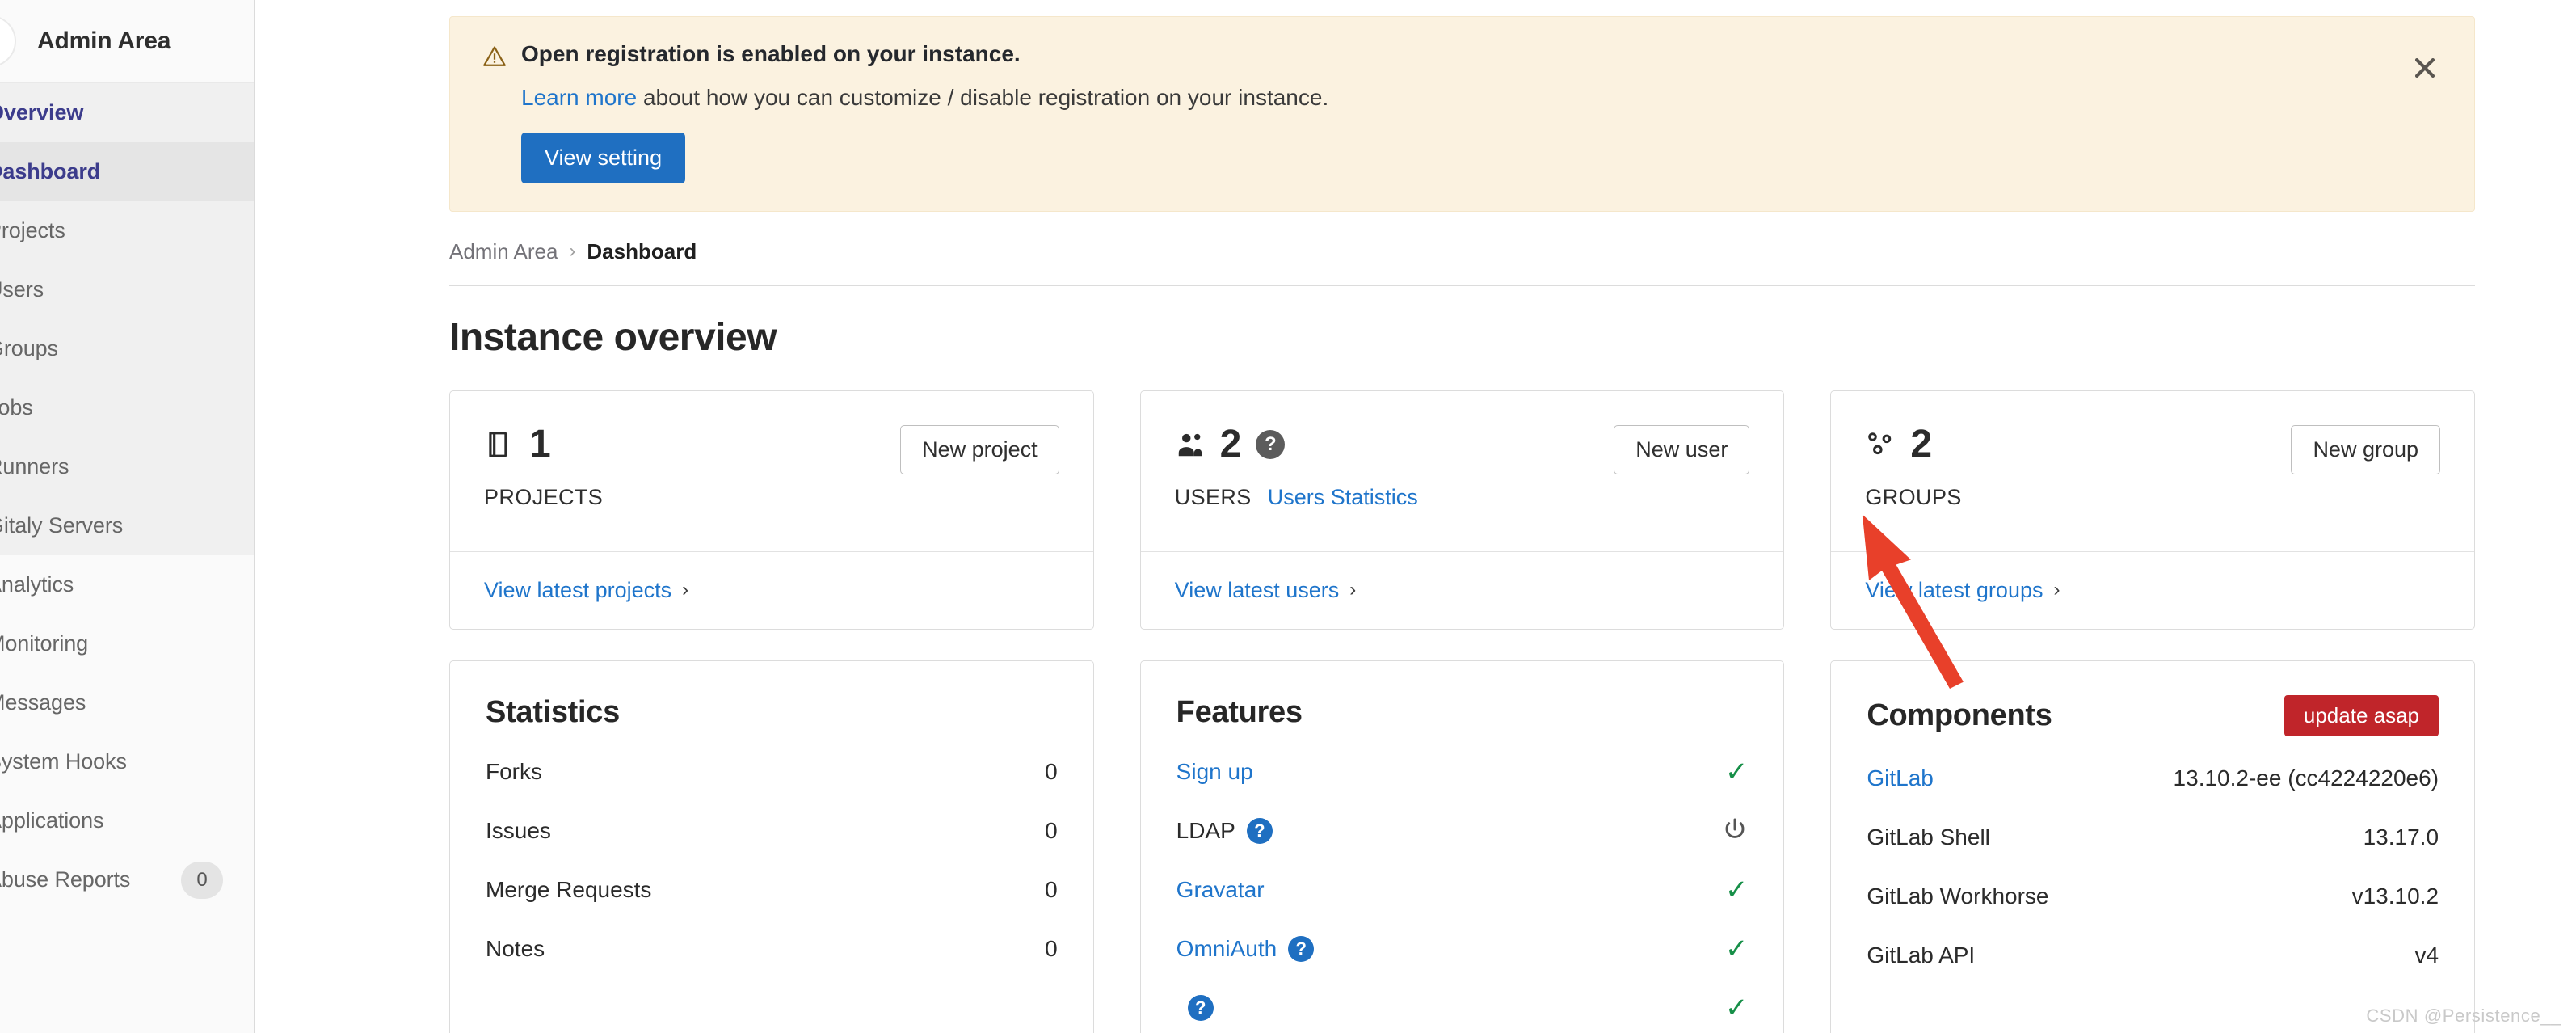 This screenshot has height=1033, width=2576. I want to click on stat-card-left: 1 PROJECTS, so click(543, 466).